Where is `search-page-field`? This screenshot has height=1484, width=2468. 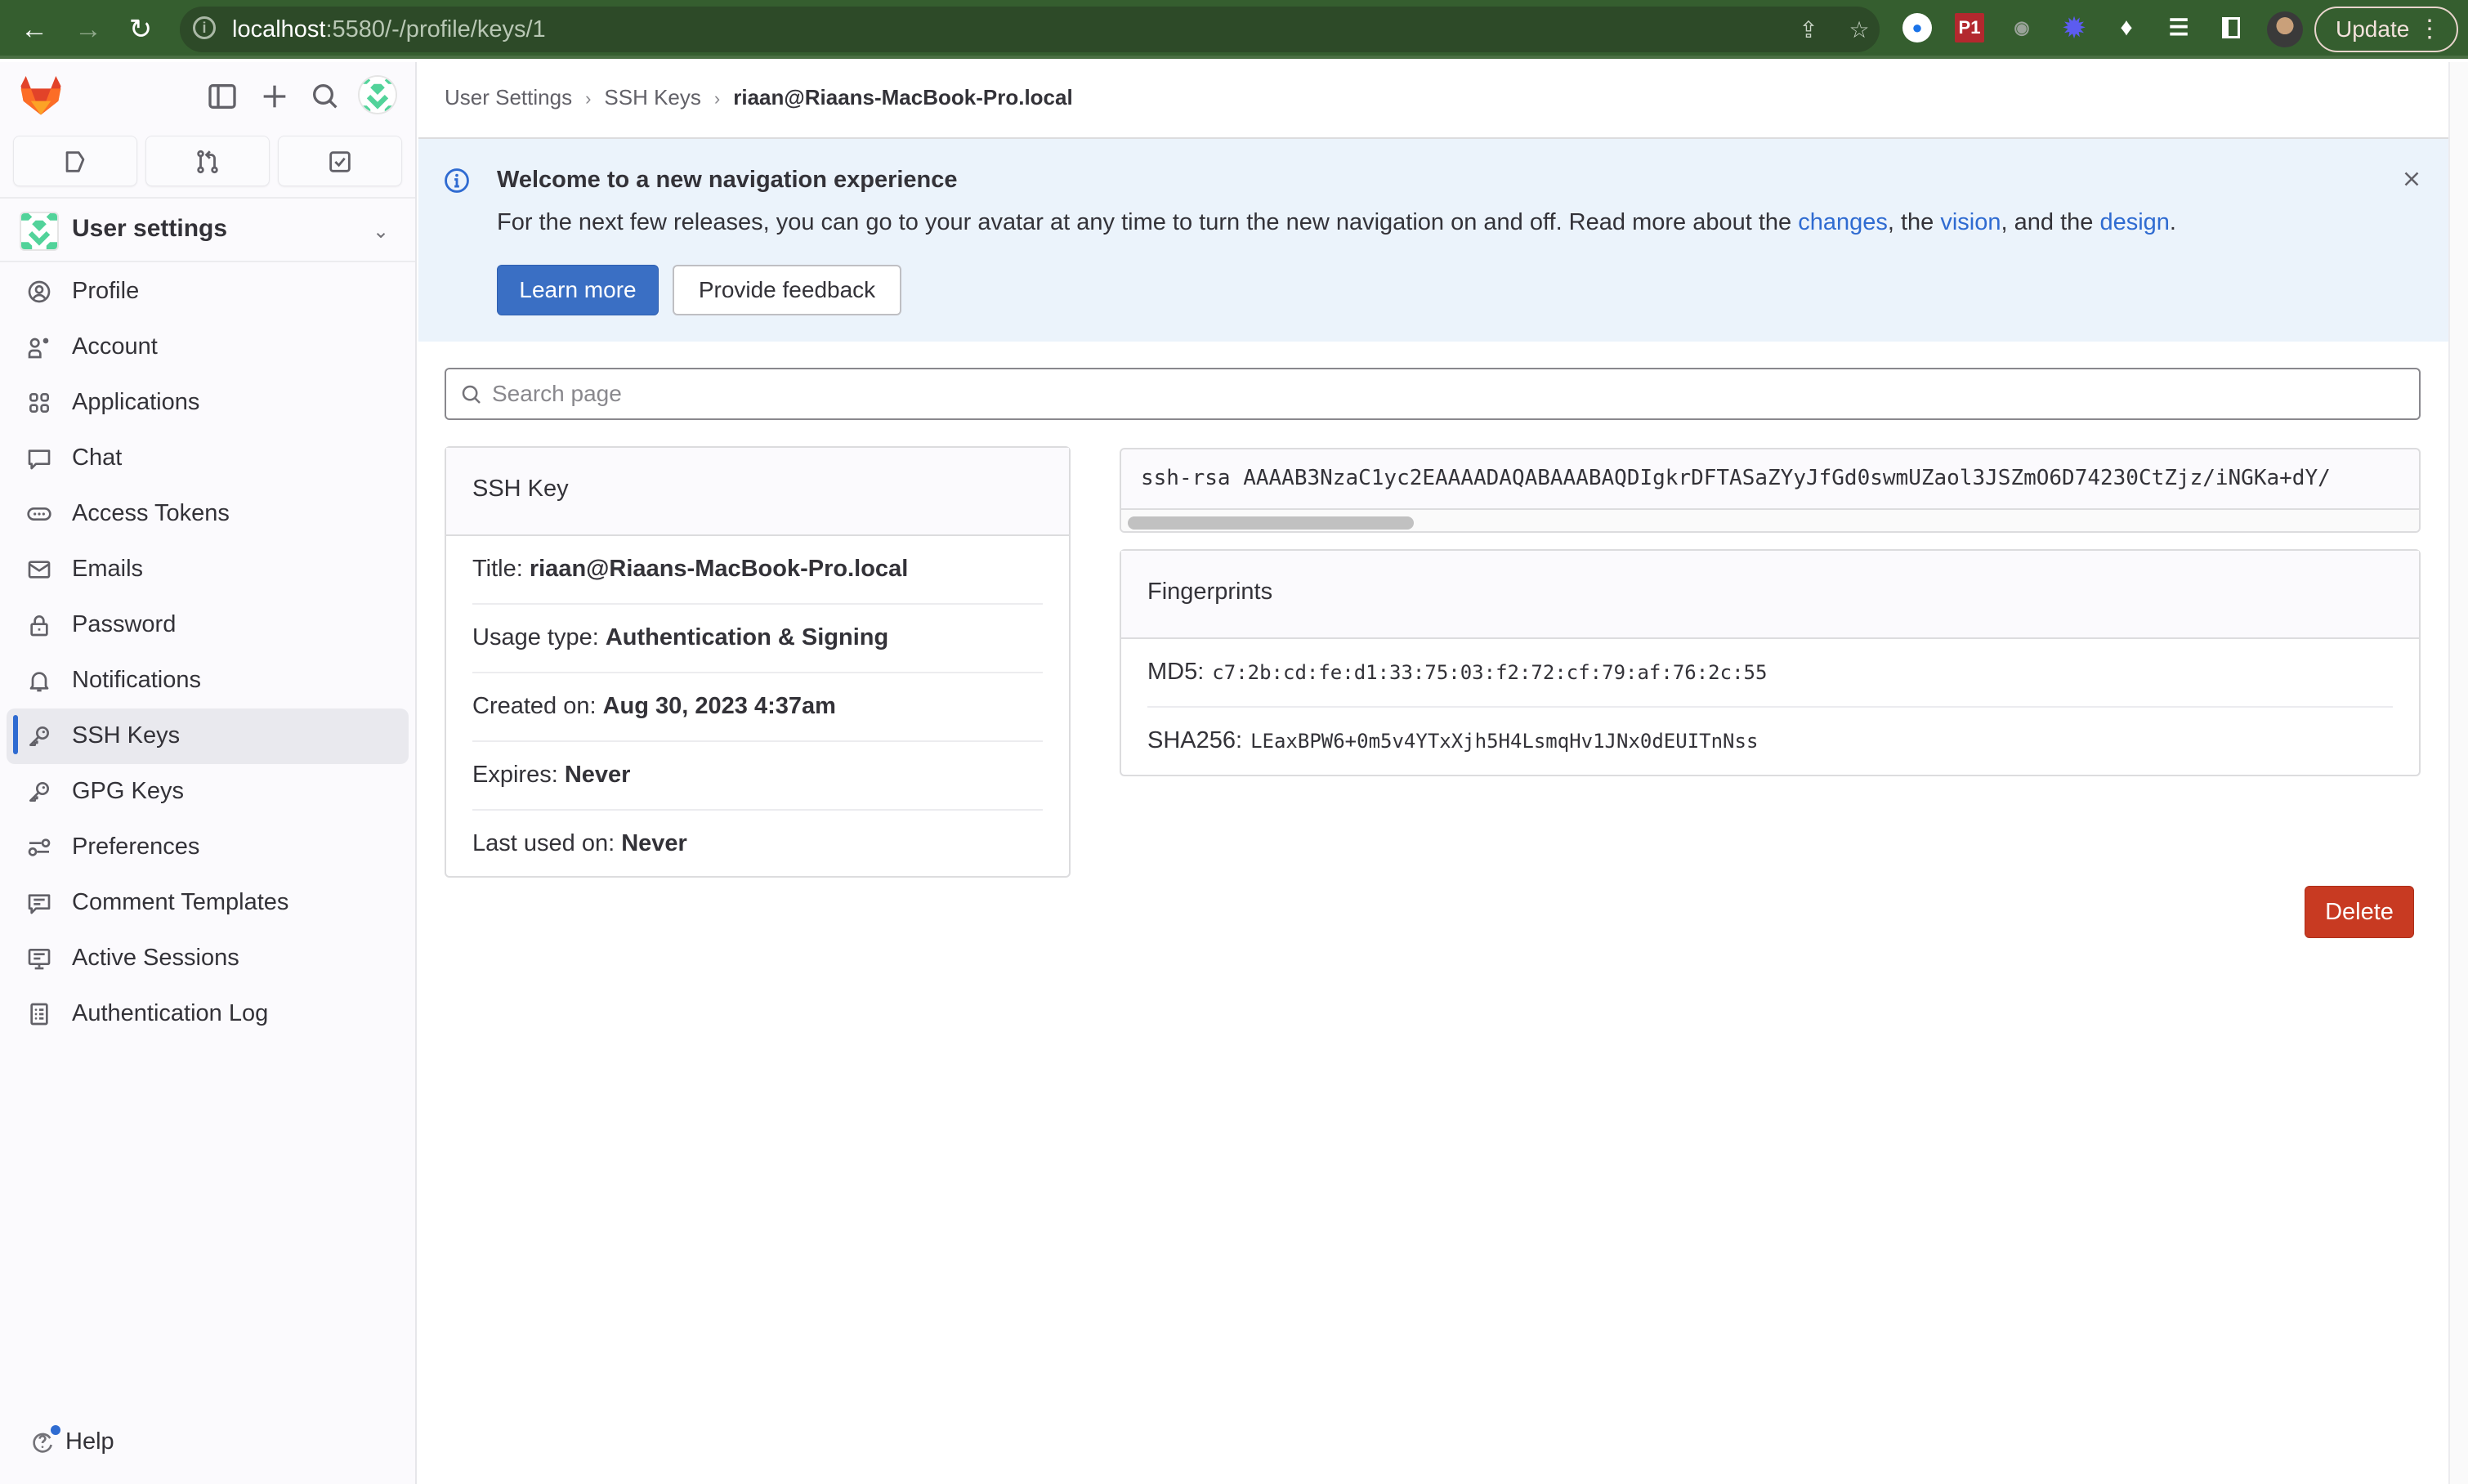 search-page-field is located at coordinates (1433, 394).